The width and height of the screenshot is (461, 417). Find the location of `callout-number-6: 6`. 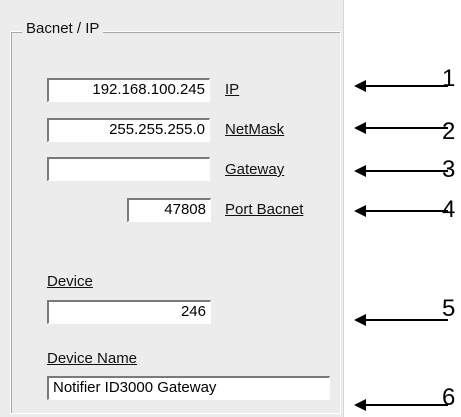

callout-number-6: 6 is located at coordinates (449, 397).